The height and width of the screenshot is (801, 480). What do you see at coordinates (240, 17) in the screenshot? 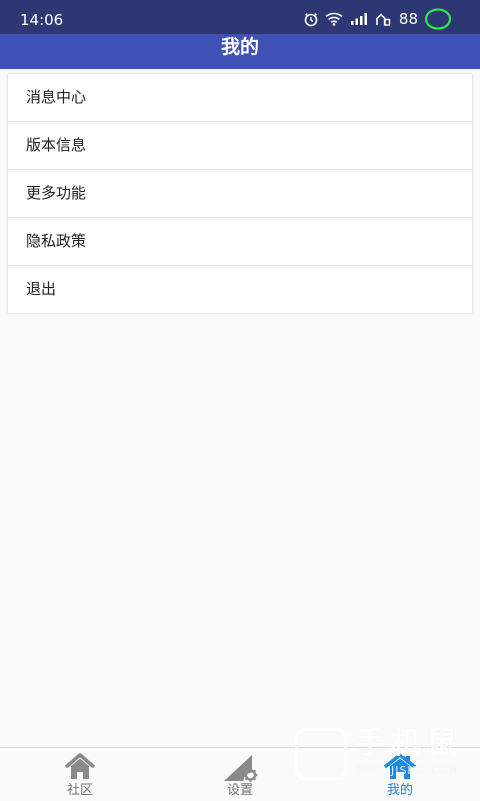
I see `status-bar: 14:06 88` at bounding box center [240, 17].